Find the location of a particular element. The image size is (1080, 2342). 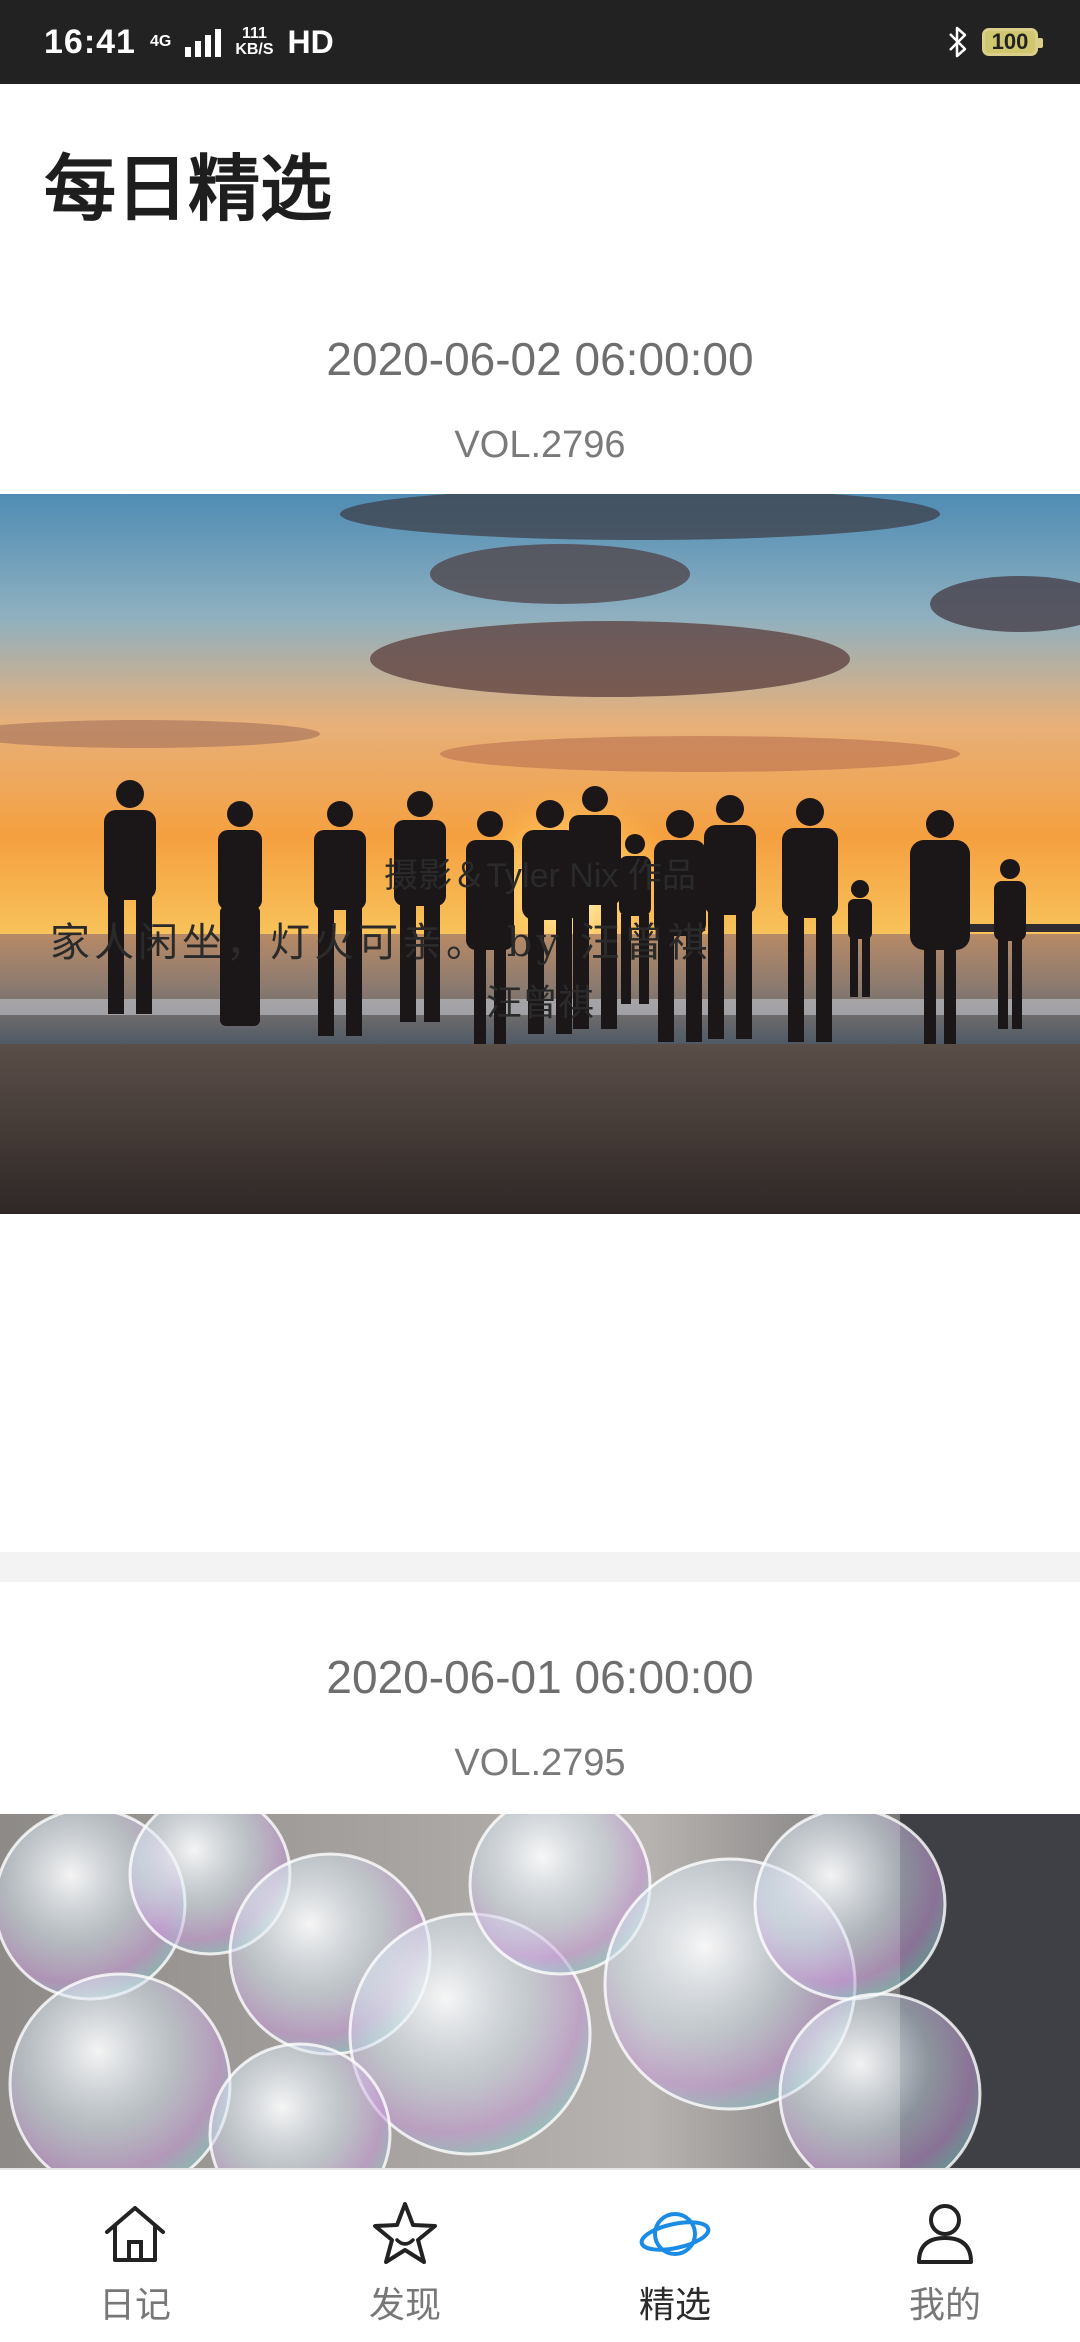

bottom-tab-bar: 日记 发现 精选 我的 is located at coordinates (540, 2255).